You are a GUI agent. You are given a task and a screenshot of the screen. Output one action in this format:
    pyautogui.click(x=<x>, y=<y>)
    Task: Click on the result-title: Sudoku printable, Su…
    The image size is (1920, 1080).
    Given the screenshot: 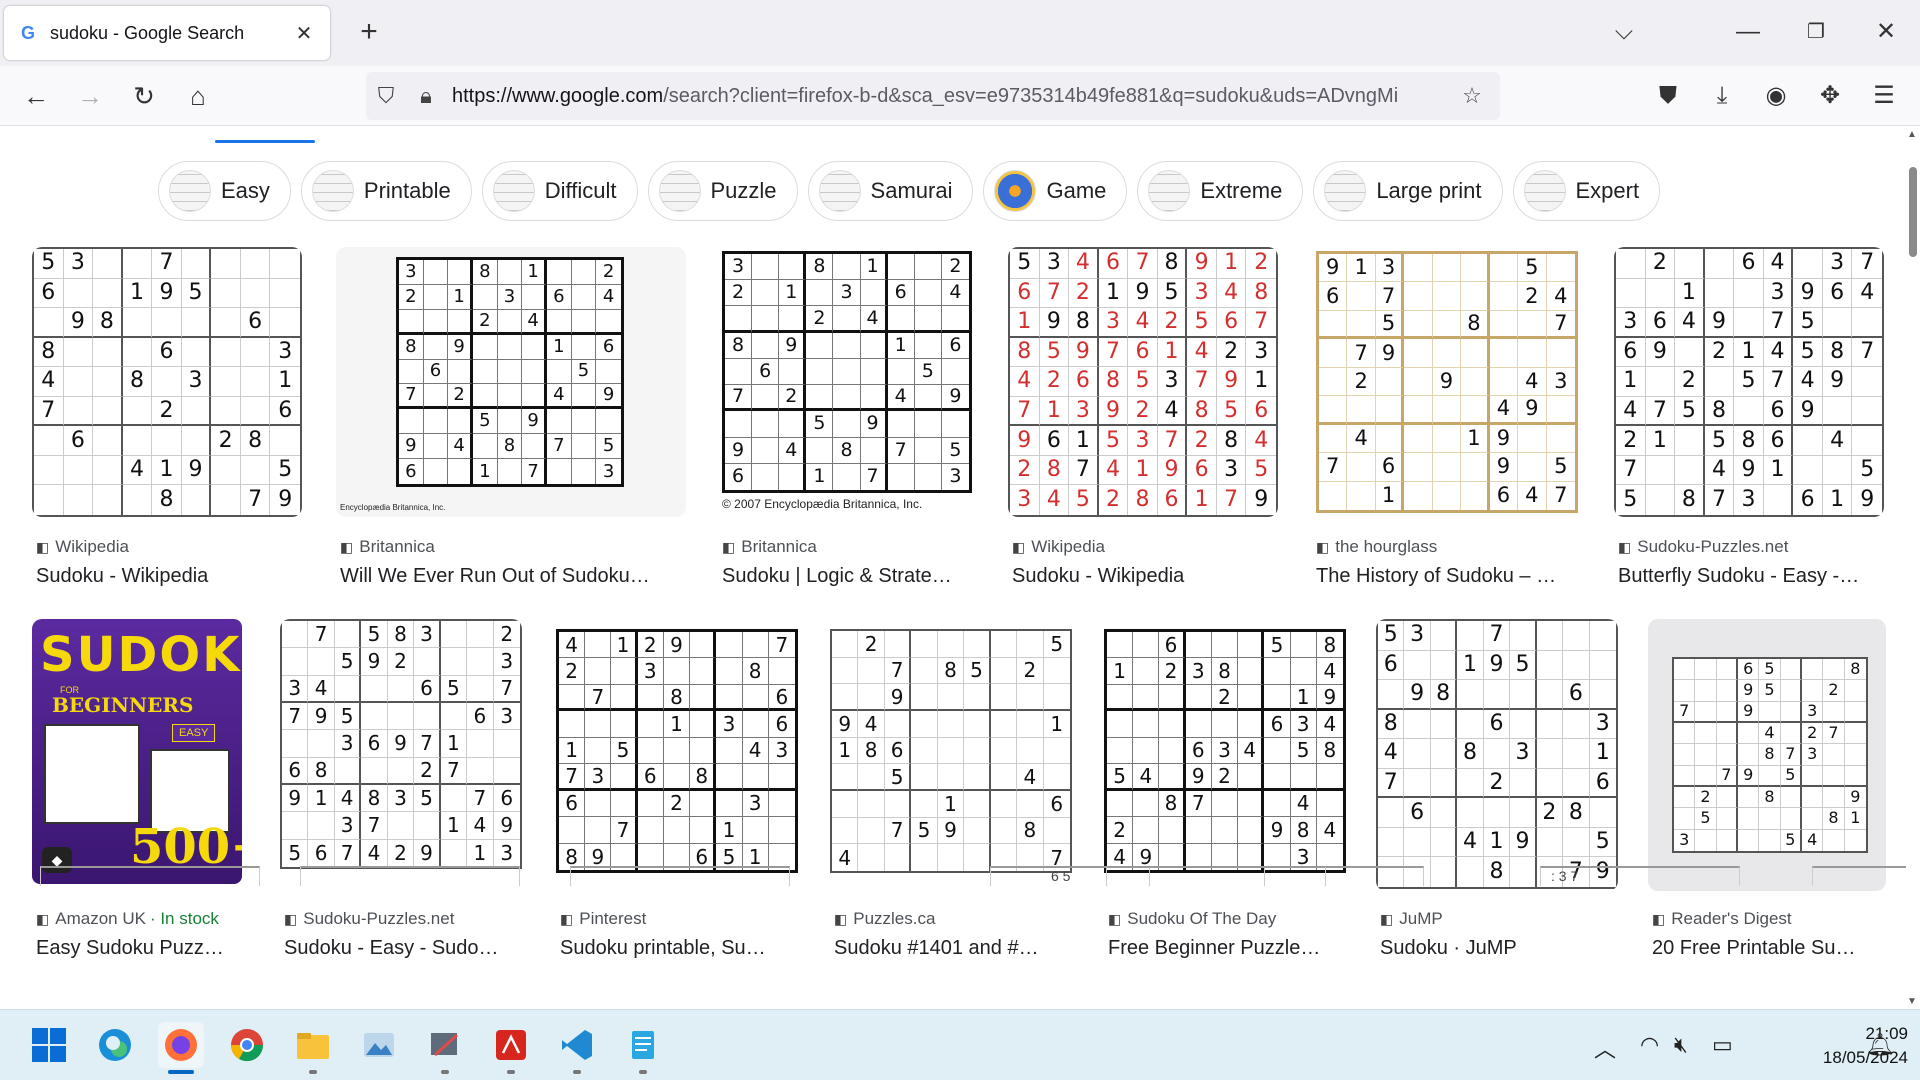 What is the action you would take?
    pyautogui.click(x=678, y=948)
    